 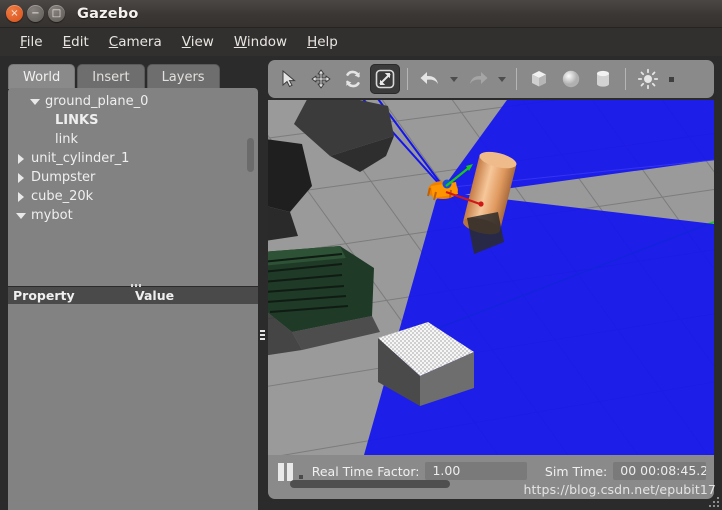 I want to click on undo-button, so click(x=430, y=79).